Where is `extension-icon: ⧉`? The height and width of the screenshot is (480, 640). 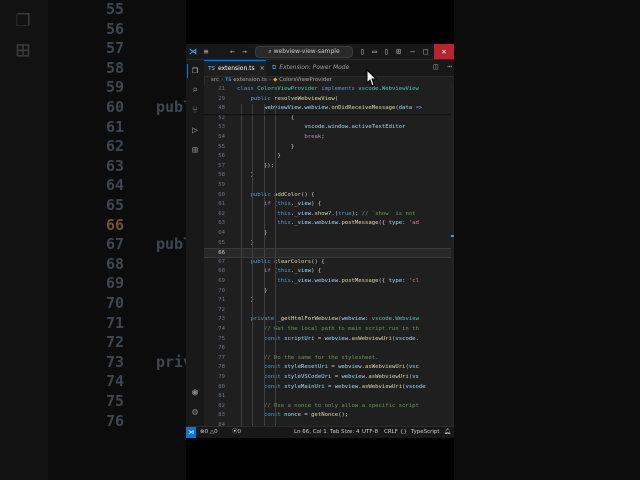 extension-icon: ⧉ is located at coordinates (274, 67).